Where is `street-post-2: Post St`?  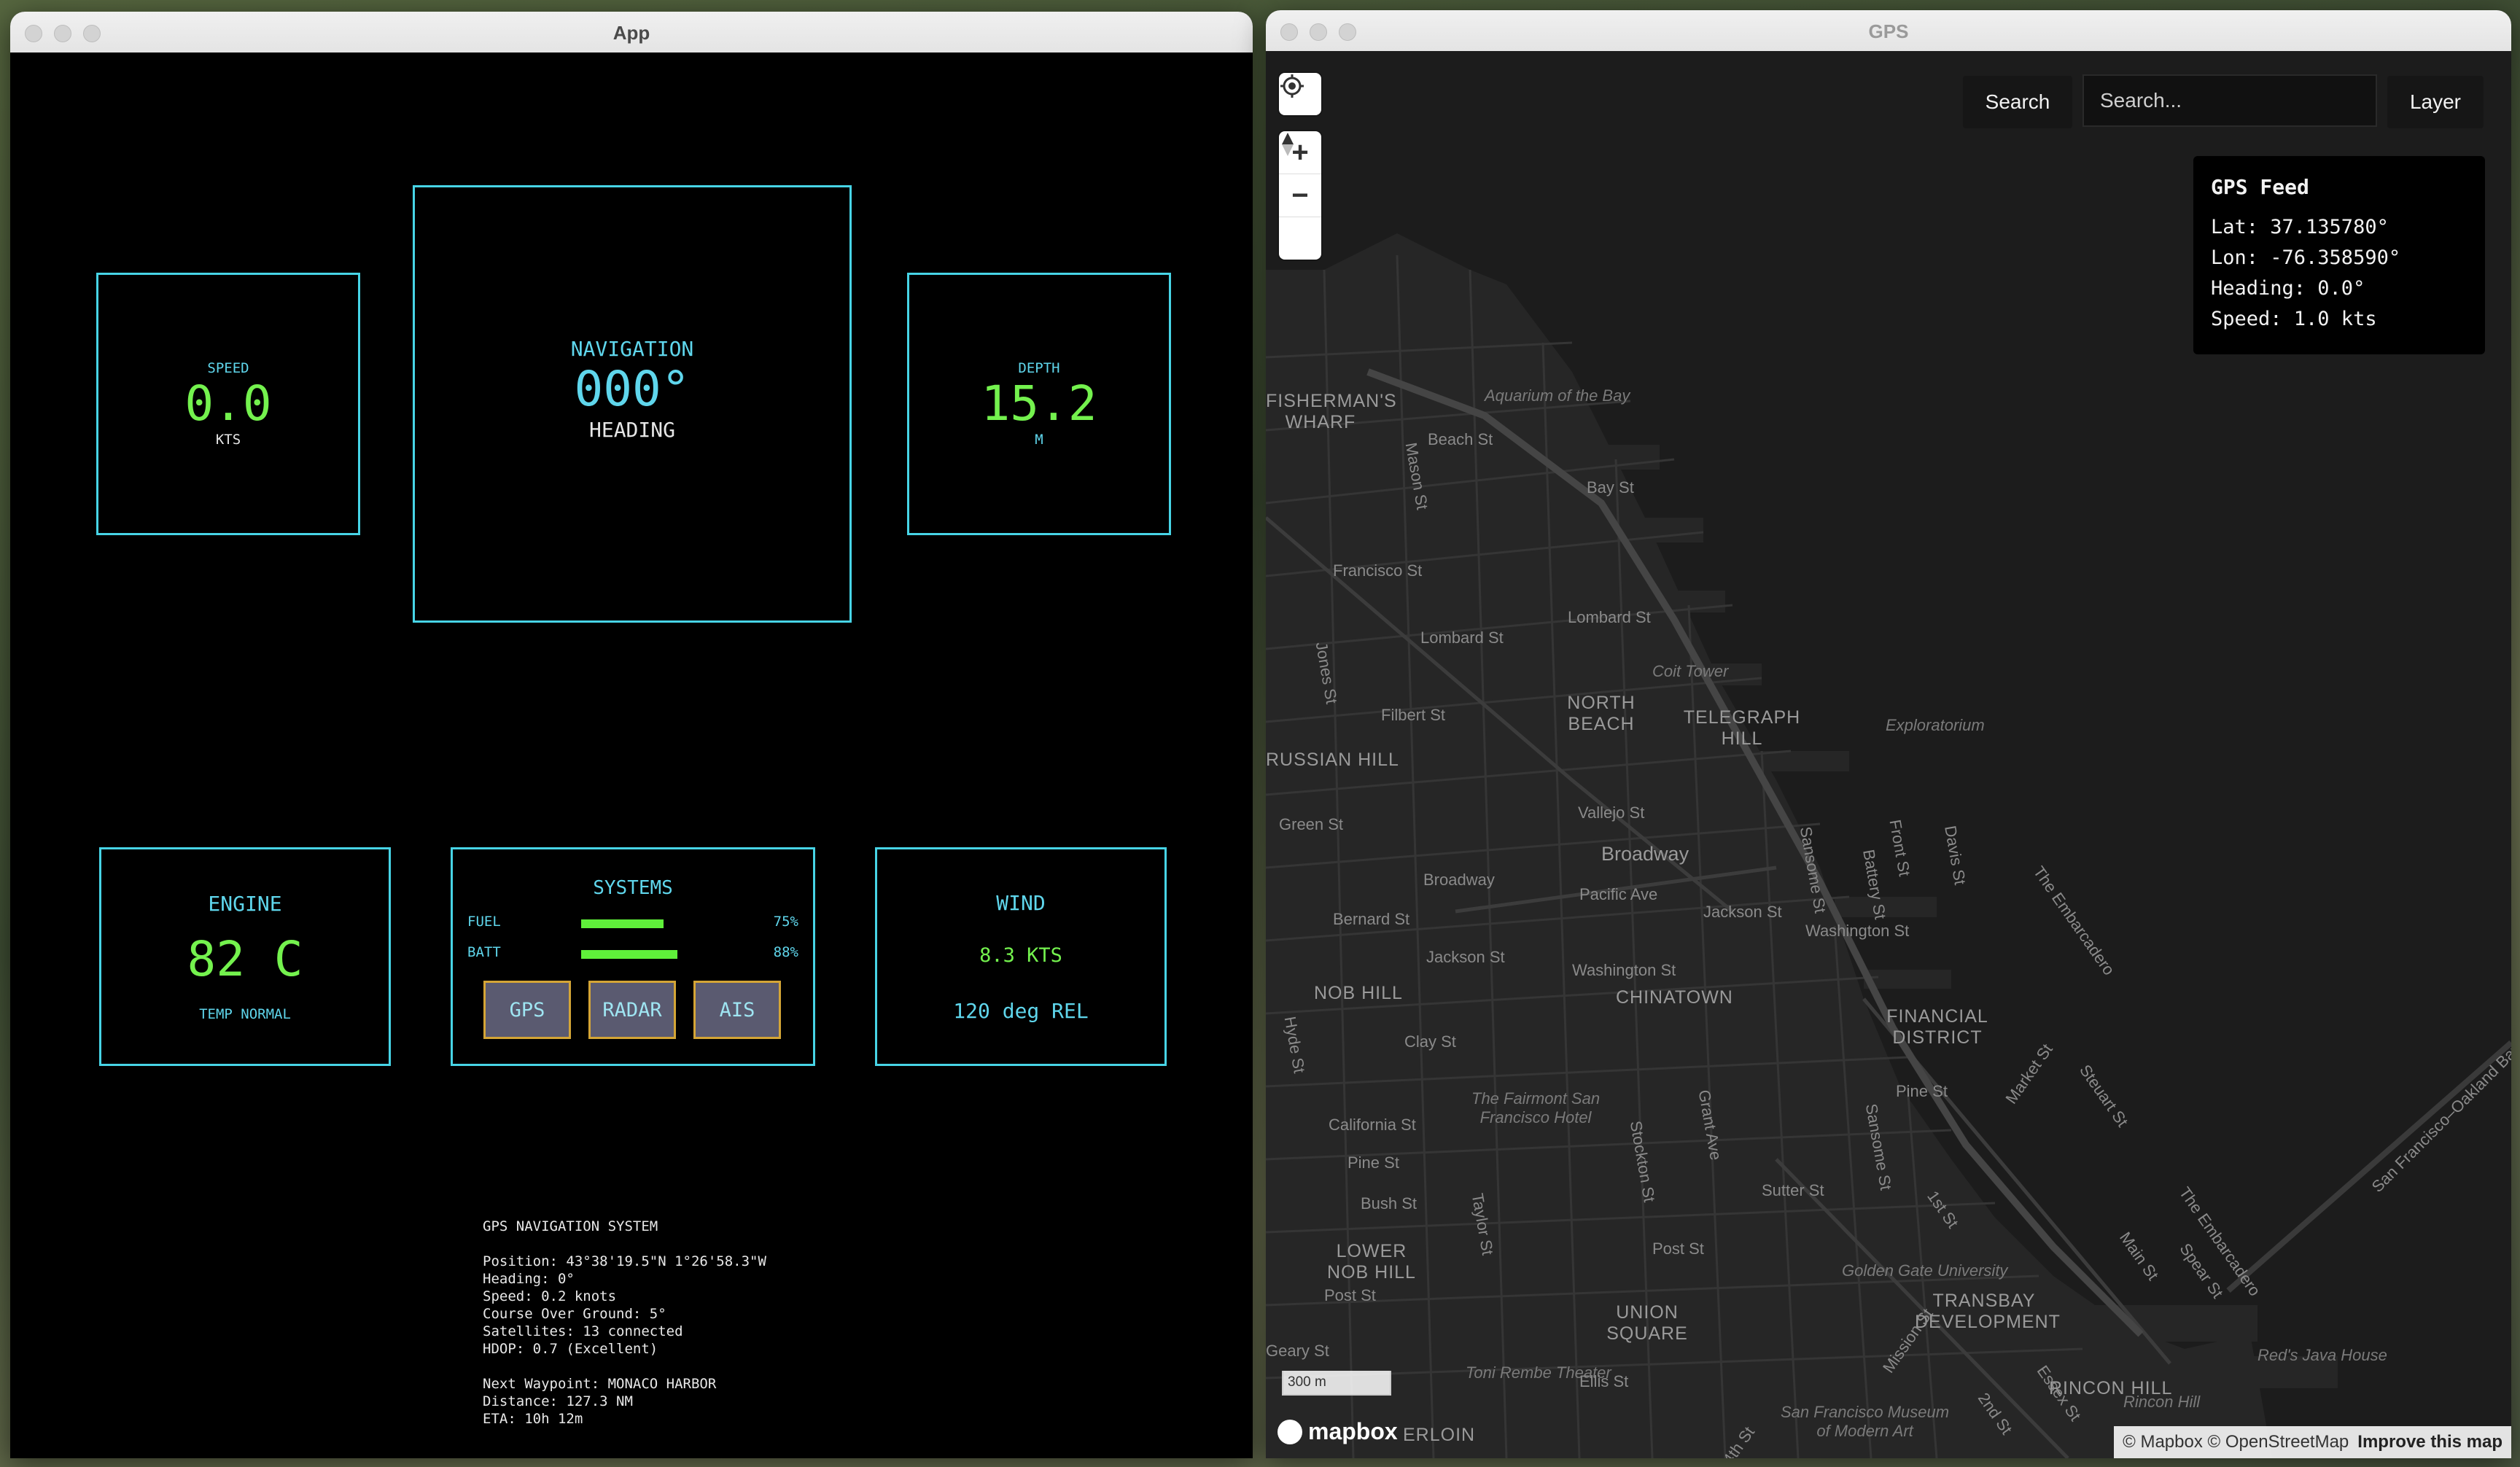
street-post-2: Post St is located at coordinates (1678, 1249).